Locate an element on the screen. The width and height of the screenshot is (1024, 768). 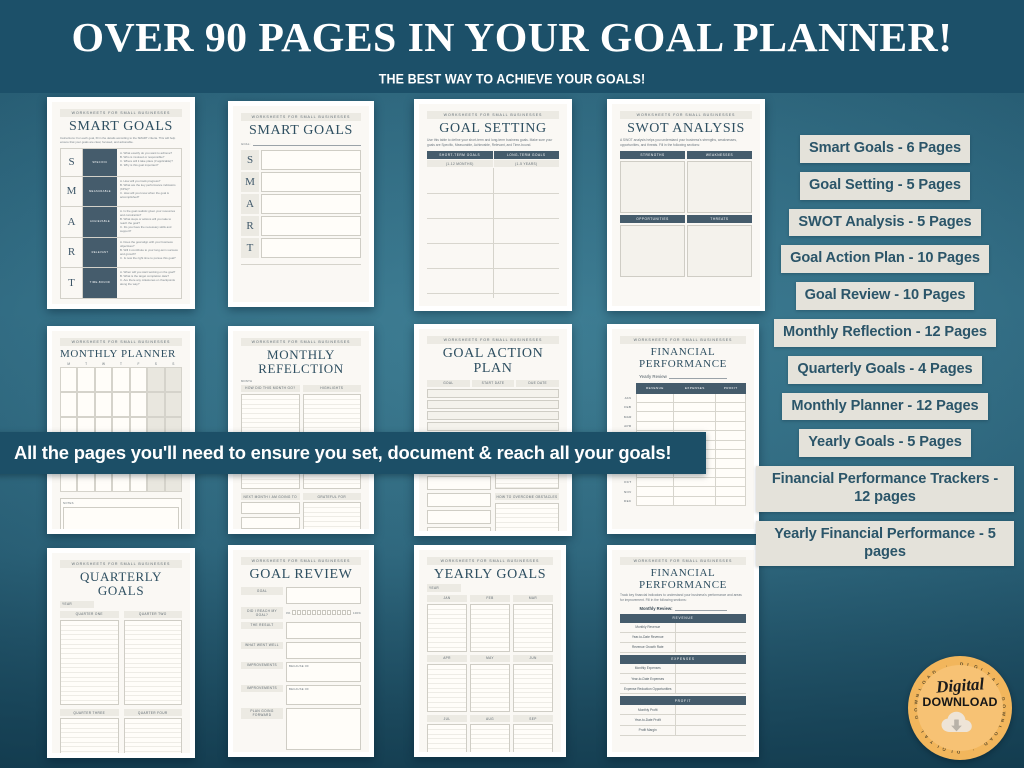
goal-field-line is located at coordinates (306, 144).